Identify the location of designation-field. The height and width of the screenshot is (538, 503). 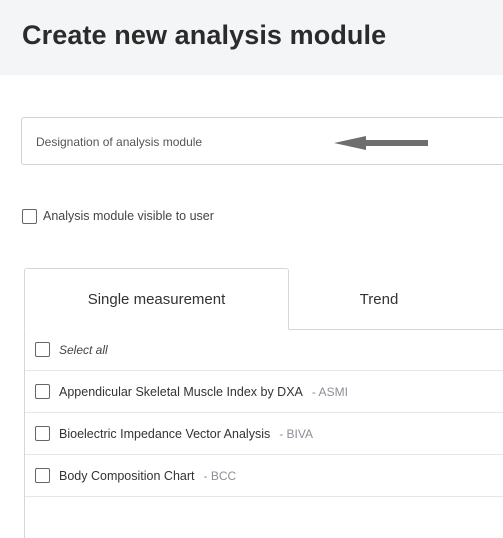
(262, 141).